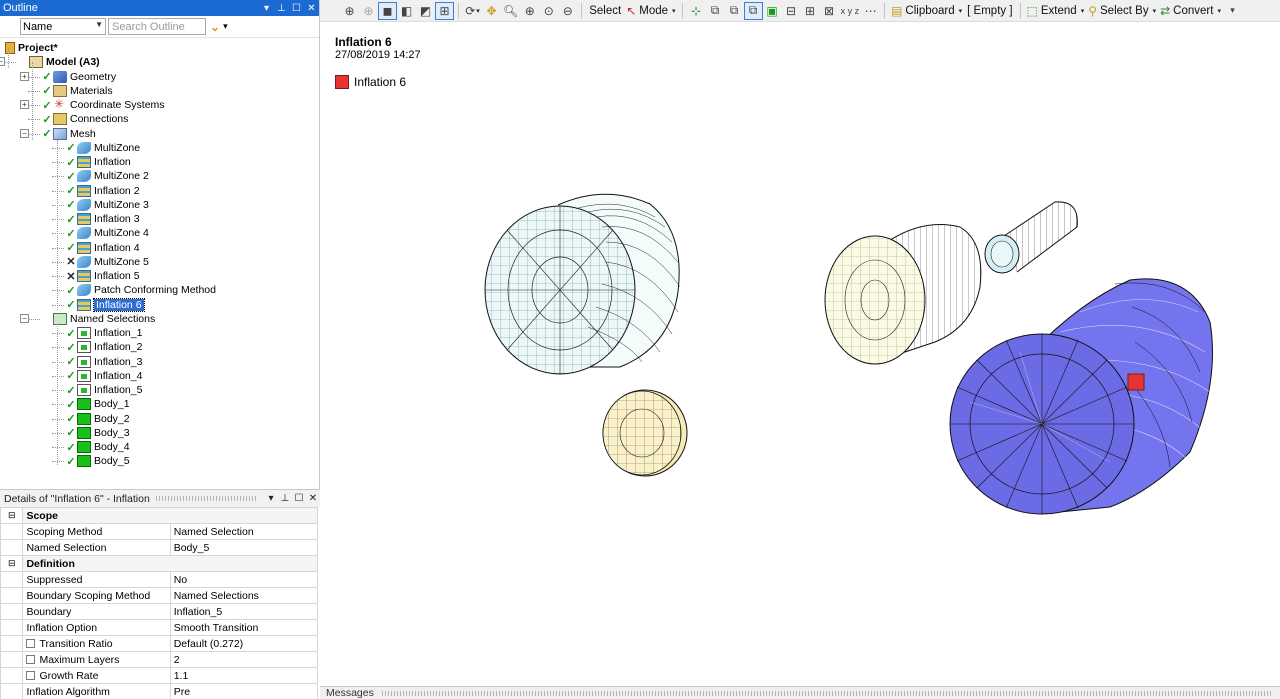  What do you see at coordinates (650, 11) in the screenshot?
I see `select-mode-button: ↖ Mode ▾` at bounding box center [650, 11].